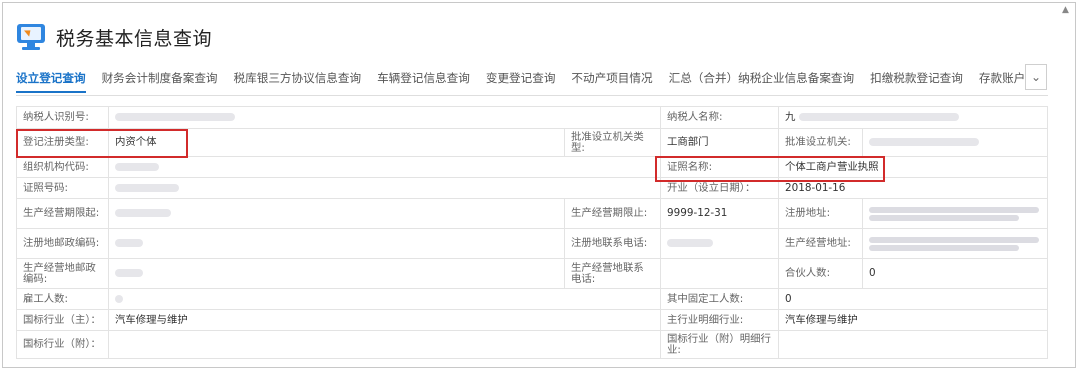 The height and width of the screenshot is (372, 1080). I want to click on industry-main-detail-value: 汽车修理与维护, so click(913, 320).